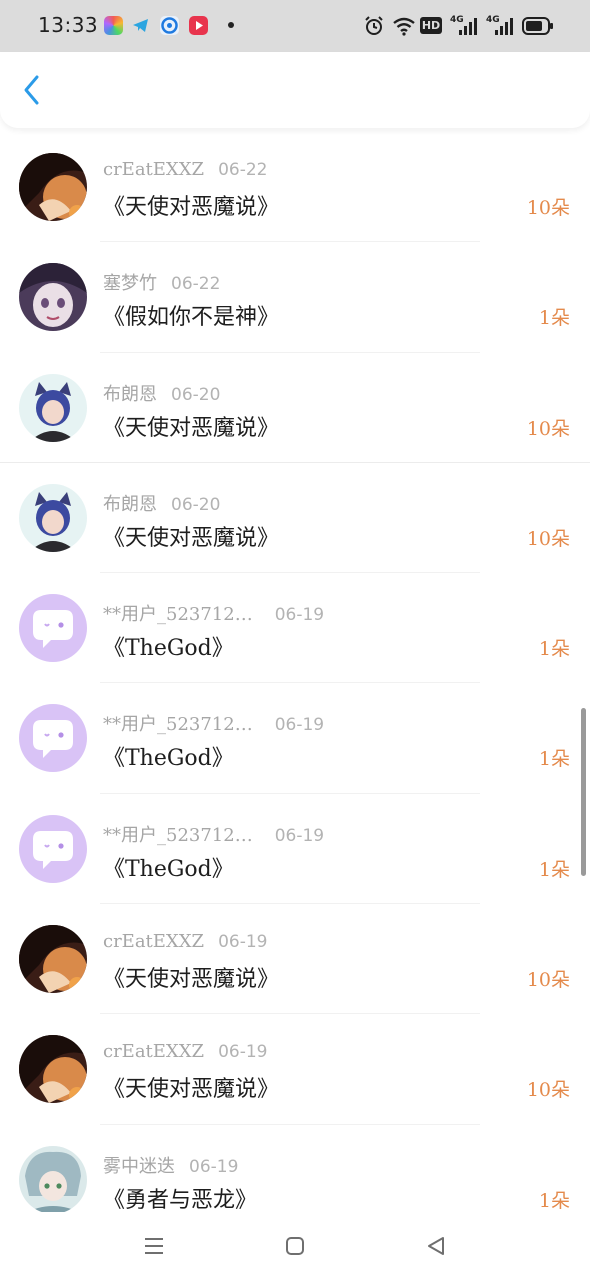 The width and height of the screenshot is (590, 1280). Describe the element at coordinates (583, 792) in the screenshot. I see `scrollbar` at that location.